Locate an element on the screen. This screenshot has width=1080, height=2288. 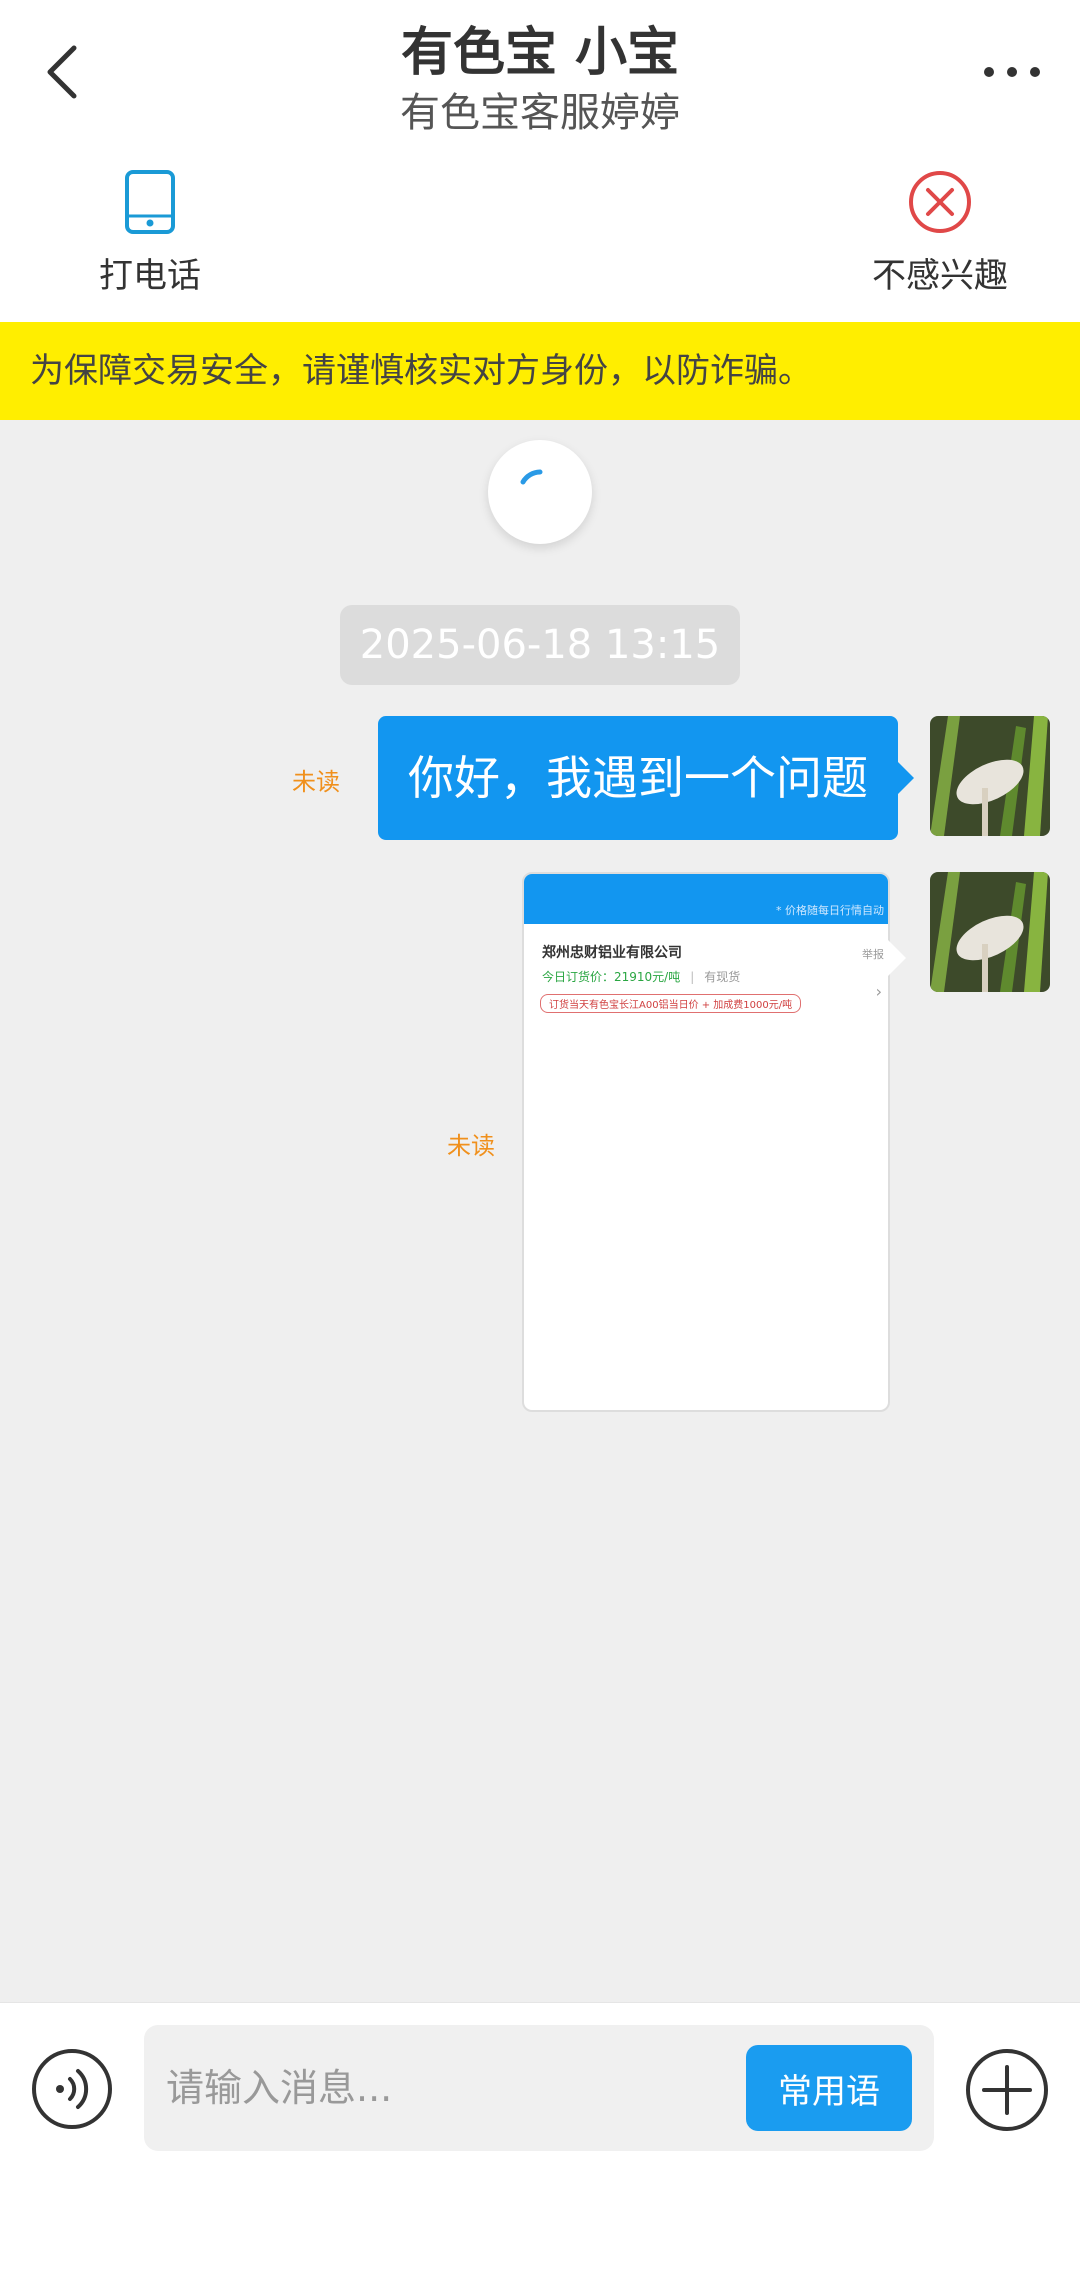
call-button: 打电话 is located at coordinates (150, 232).